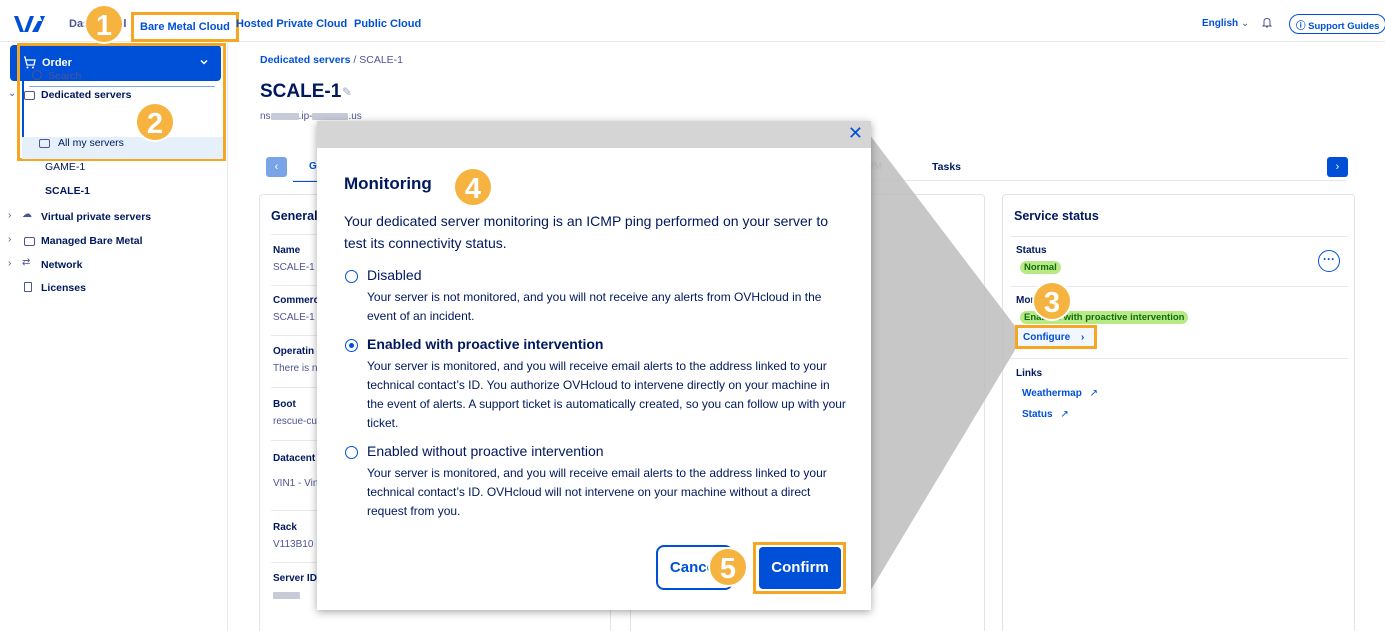 Image resolution: width=1385 pixels, height=631 pixels. What do you see at coordinates (855, 133) in the screenshot?
I see `close-icon: ✕` at bounding box center [855, 133].